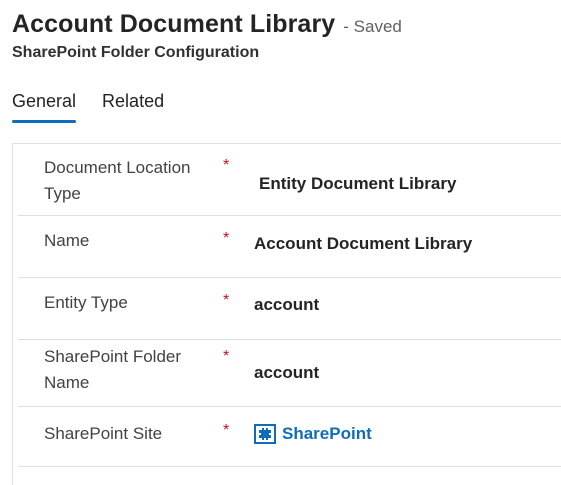 The height and width of the screenshot is (485, 561). I want to click on sharepoint-site-link: SharePoint, so click(313, 434).